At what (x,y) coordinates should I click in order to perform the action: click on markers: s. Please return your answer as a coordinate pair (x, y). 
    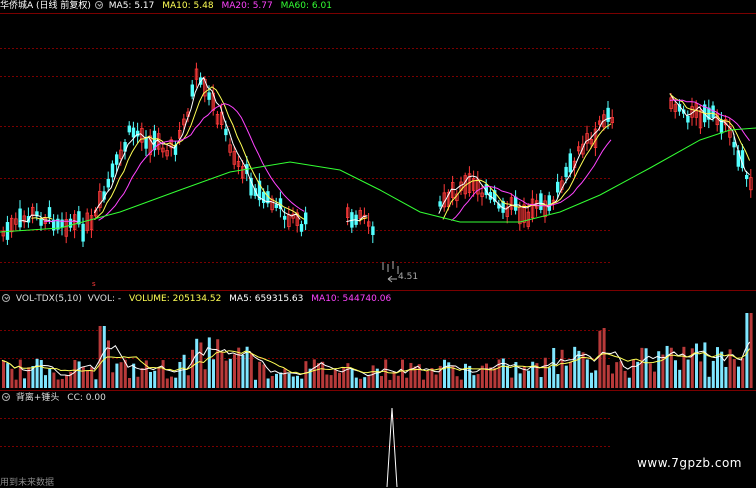
    Looking at the image, I should click on (244, 281).